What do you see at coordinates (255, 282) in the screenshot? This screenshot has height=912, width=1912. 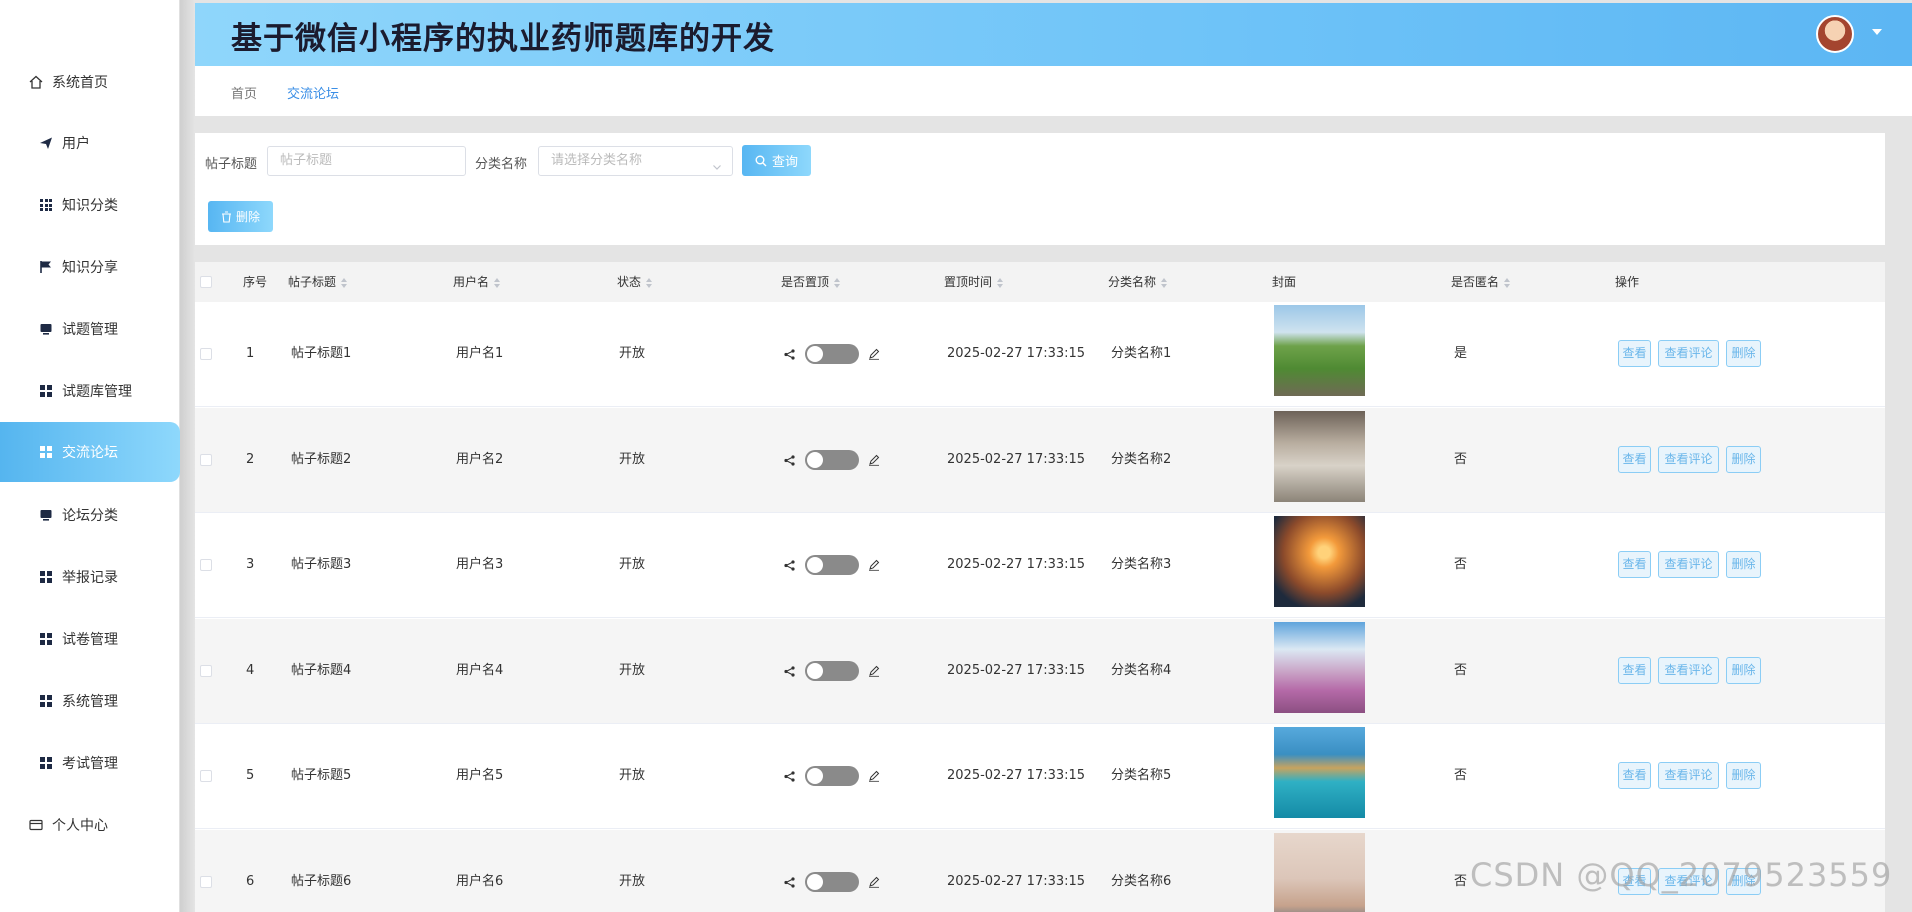 I see `header-index: 序号` at bounding box center [255, 282].